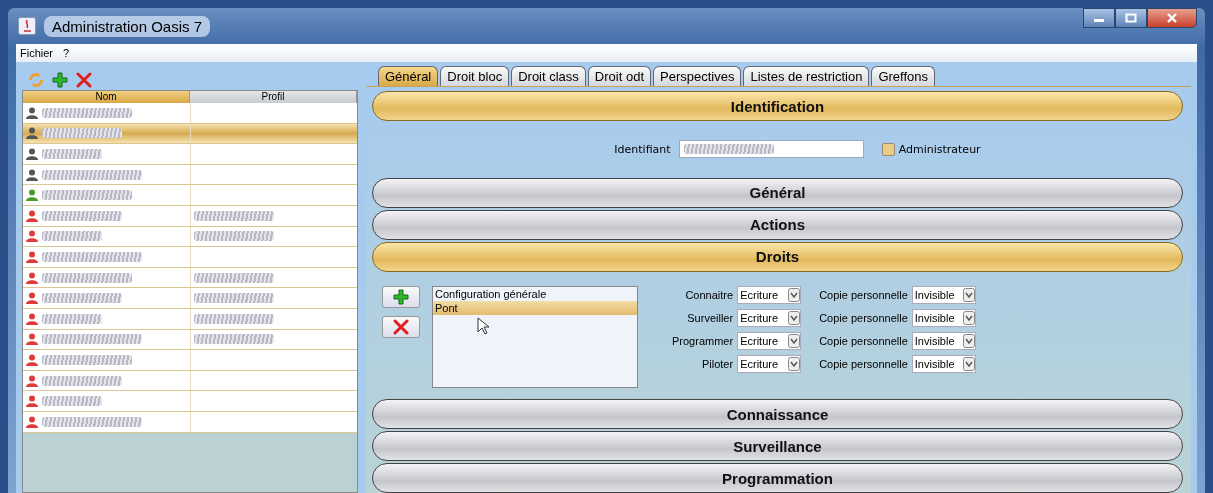 Image resolution: width=1213 pixels, height=493 pixels. What do you see at coordinates (777, 478) in the screenshot?
I see `section-header: Programmation` at bounding box center [777, 478].